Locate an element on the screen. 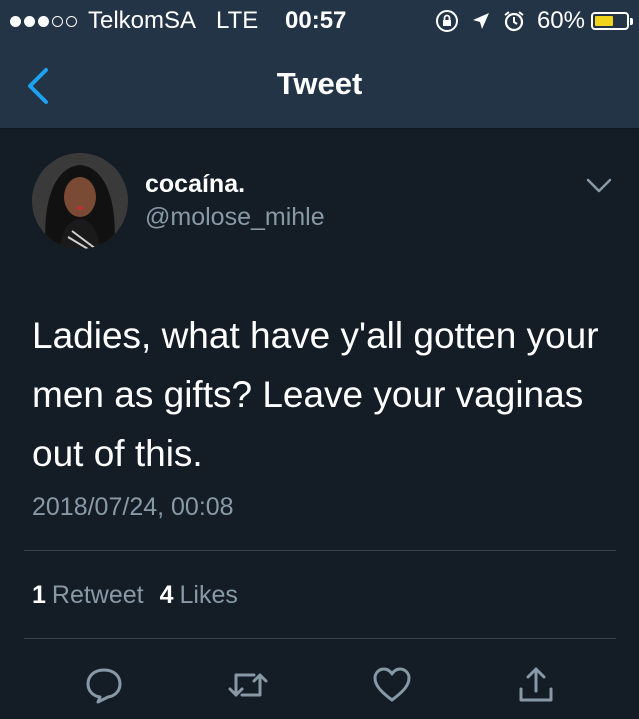 The width and height of the screenshot is (639, 719). battery-icon is located at coordinates (610, 21).